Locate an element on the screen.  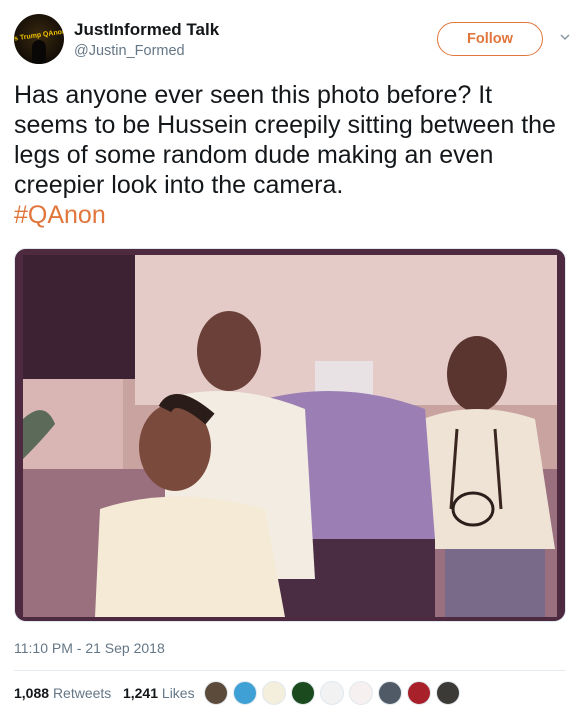
tweet-timestamp: 11:10 PM - 21 Sep 2018 is located at coordinates (89, 648).